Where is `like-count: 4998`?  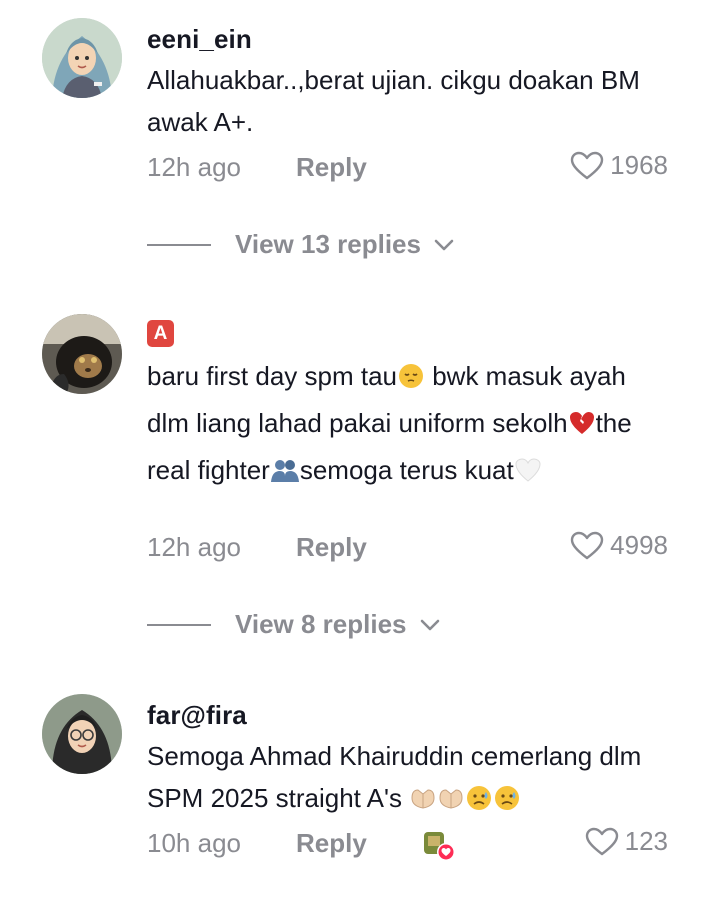 like-count: 4998 is located at coordinates (639, 545).